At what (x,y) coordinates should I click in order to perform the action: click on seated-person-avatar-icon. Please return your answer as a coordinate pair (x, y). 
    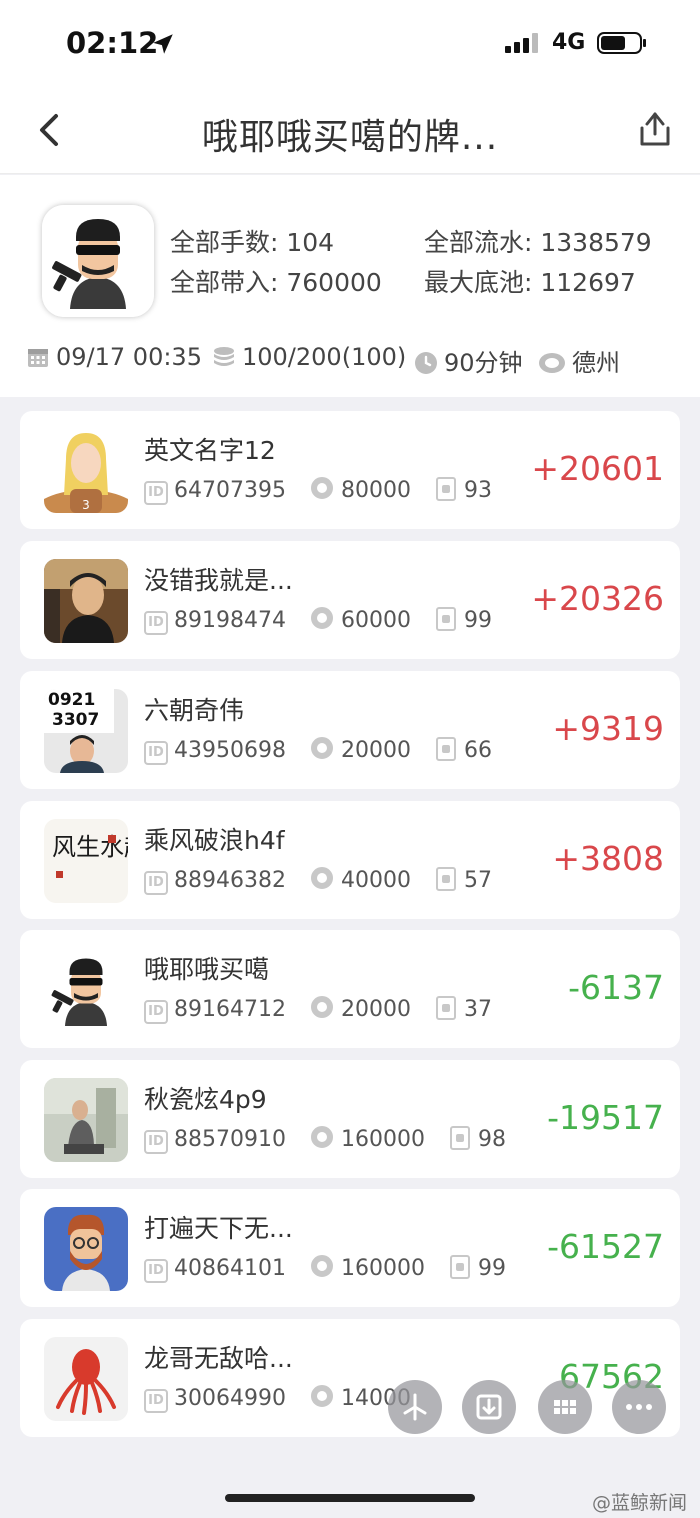
    Looking at the image, I should click on (86, 1120).